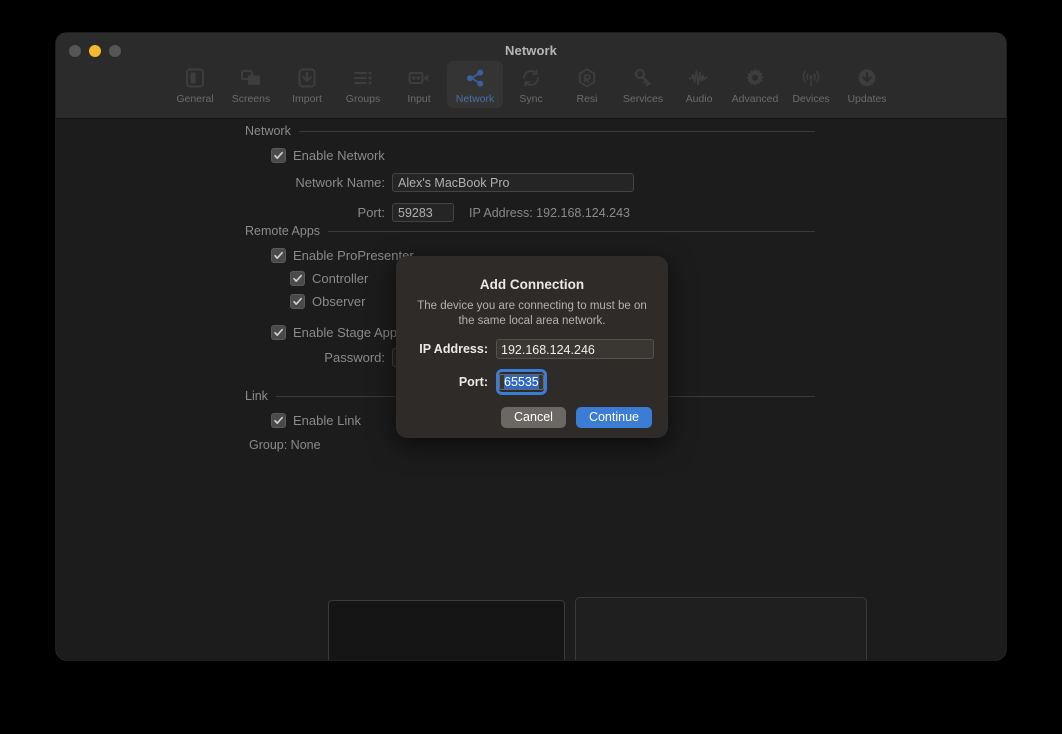 The height and width of the screenshot is (734, 1062). I want to click on password-label: Password:, so click(354, 357).